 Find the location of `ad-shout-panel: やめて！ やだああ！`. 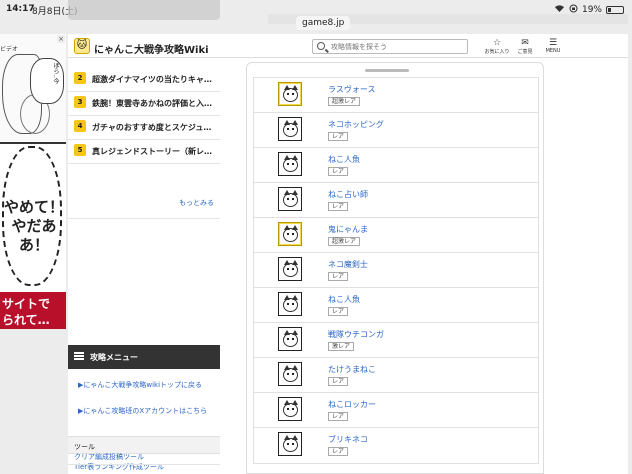

ad-shout-panel: やめて！ やだああ！ is located at coordinates (33, 221).